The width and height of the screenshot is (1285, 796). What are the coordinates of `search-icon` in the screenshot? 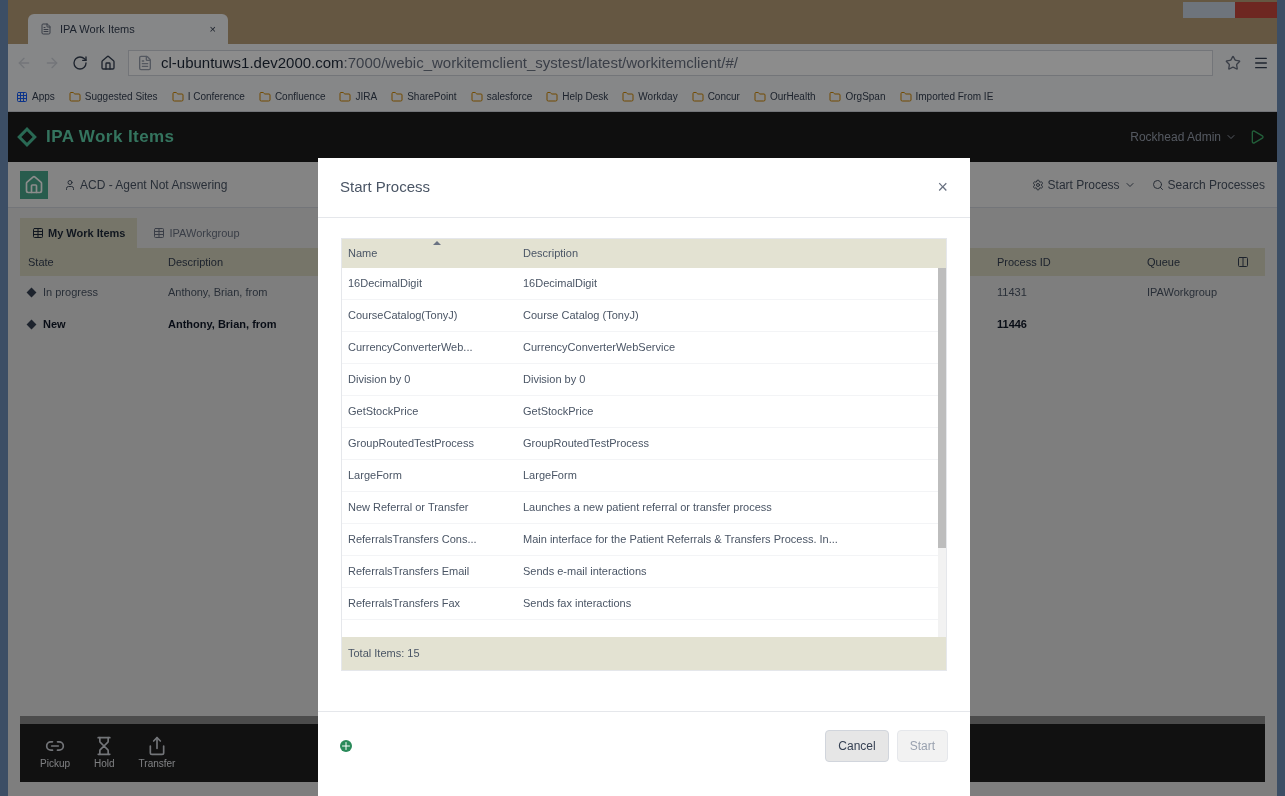 It's located at (1157, 184).